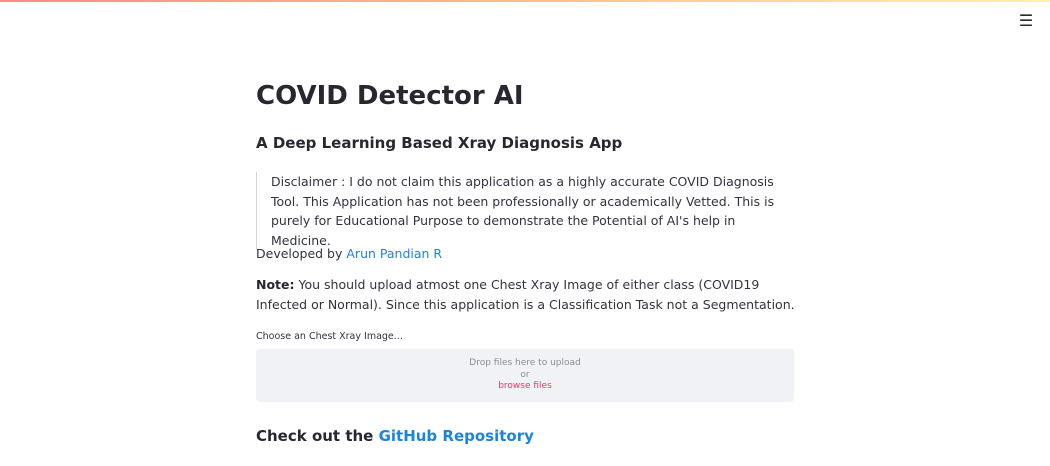 This screenshot has width=1050, height=466. Describe the element at coordinates (317, 436) in the screenshot. I see `github-prefix: Check out the` at that location.